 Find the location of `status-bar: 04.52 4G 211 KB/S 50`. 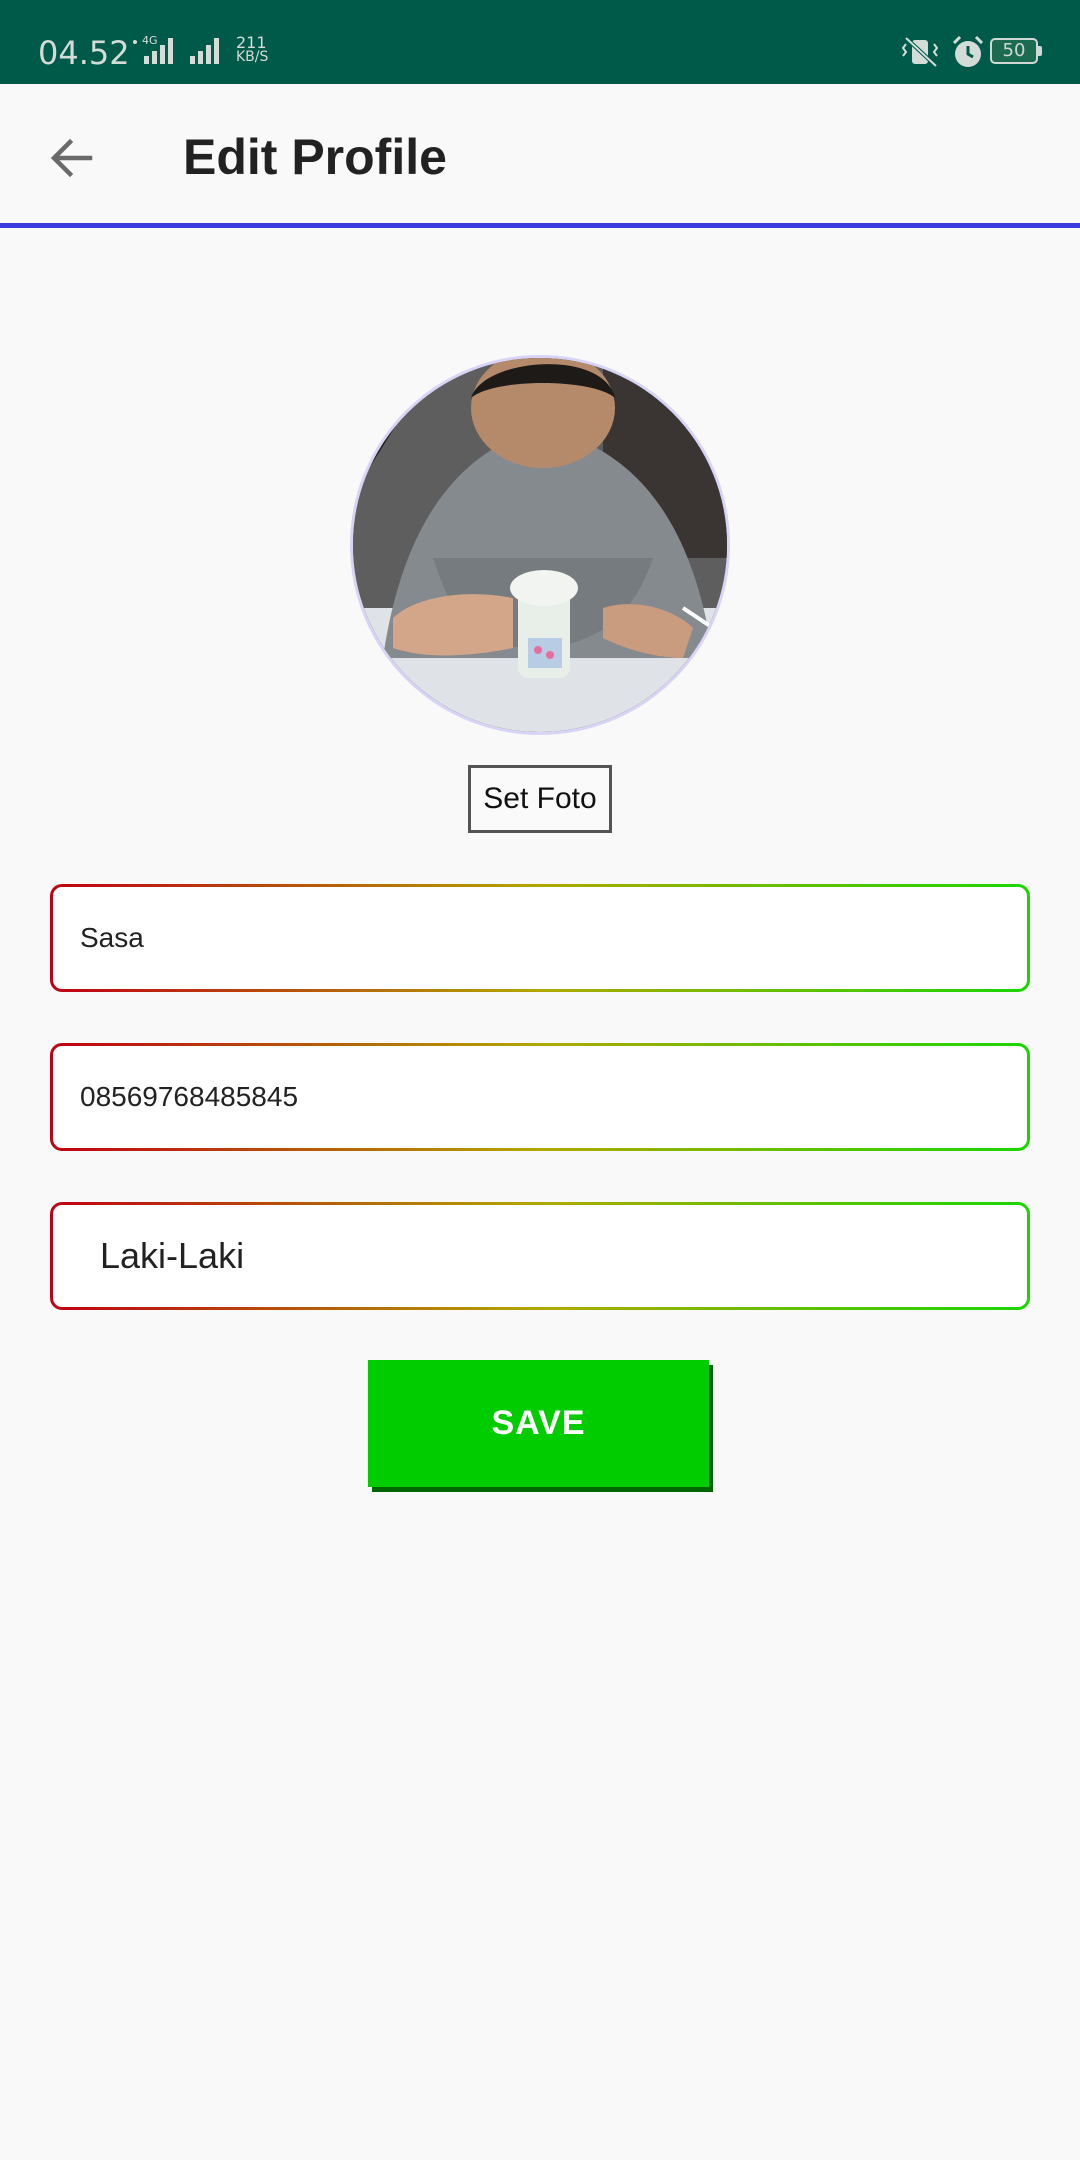

status-bar: 04.52 4G 211 KB/S 50 is located at coordinates (540, 42).